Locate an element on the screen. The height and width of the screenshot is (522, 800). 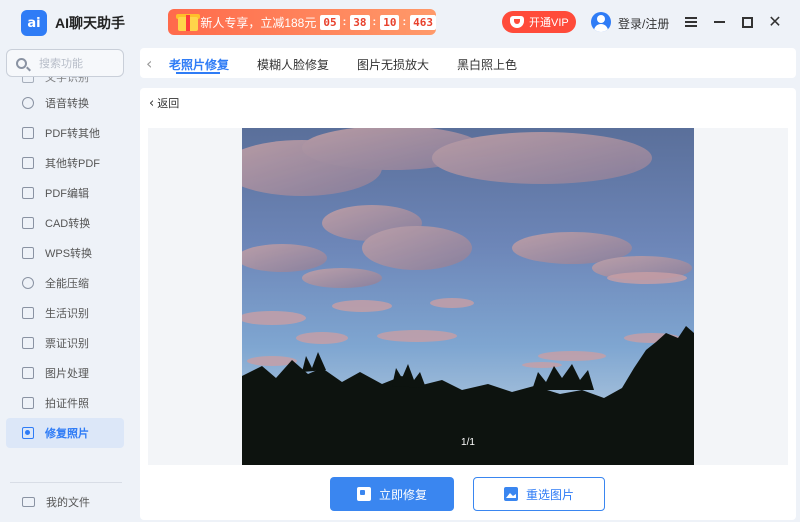
divider is located at coordinates (66, 482).